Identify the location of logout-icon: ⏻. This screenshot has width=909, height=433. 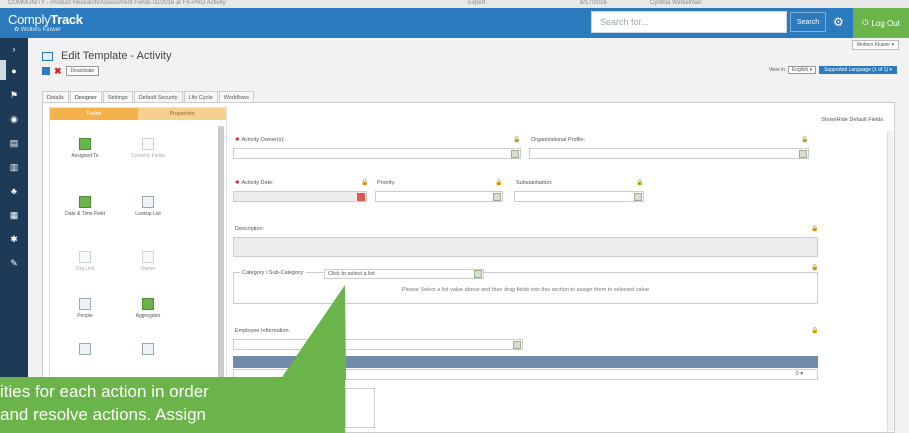
(865, 22).